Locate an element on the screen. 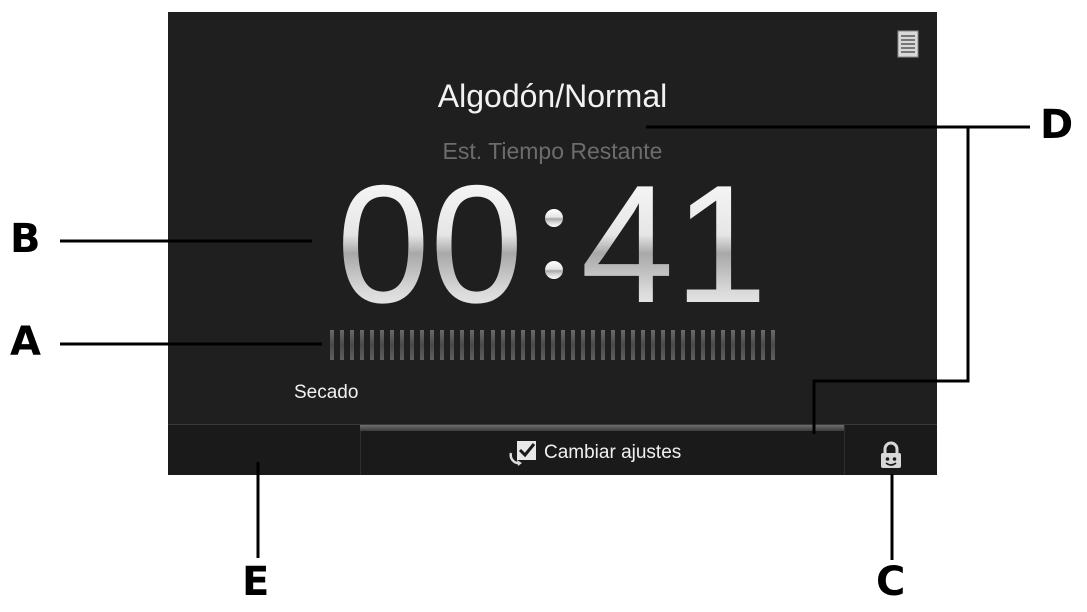 This screenshot has width=1087, height=612. callout-label-d: D is located at coordinates (1057, 125).